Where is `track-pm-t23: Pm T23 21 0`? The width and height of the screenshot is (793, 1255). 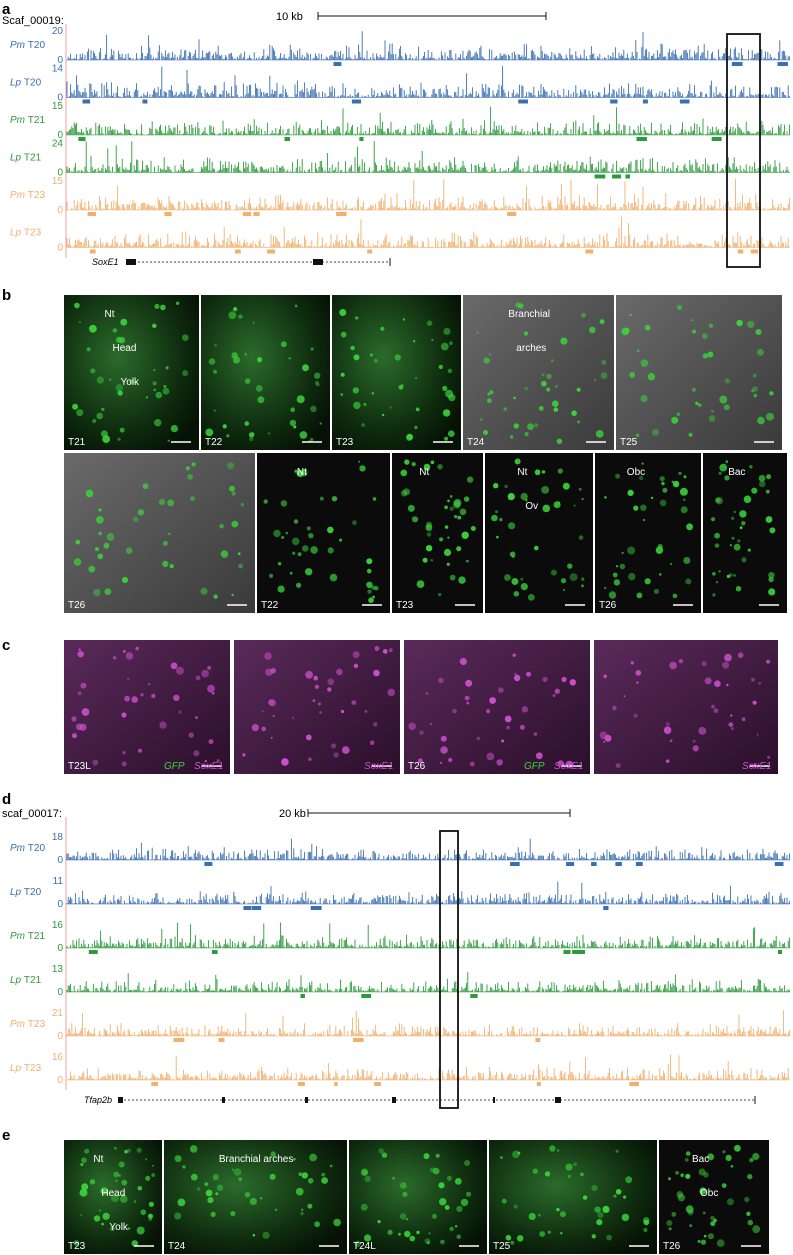 track-pm-t23: Pm T23 21 0 is located at coordinates (400, 1025).